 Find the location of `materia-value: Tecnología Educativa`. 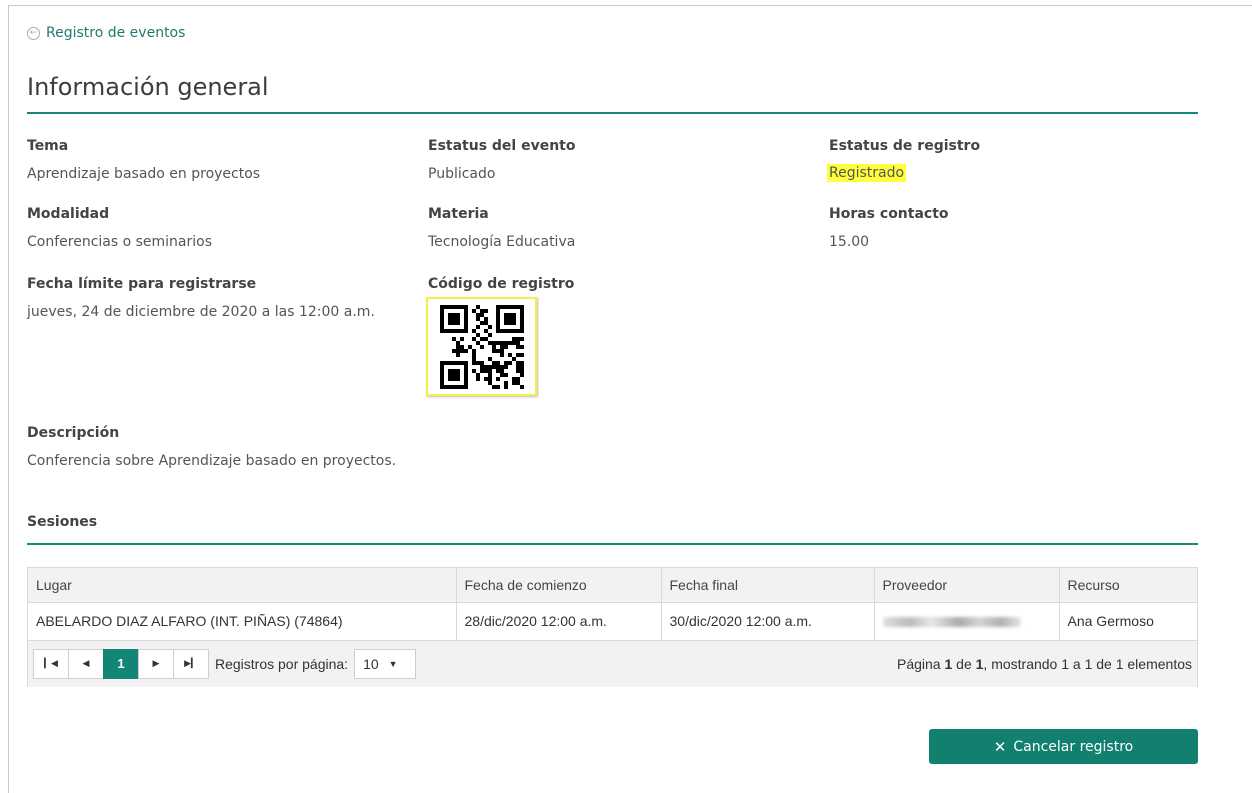

materia-value: Tecnología Educativa is located at coordinates (502, 242).